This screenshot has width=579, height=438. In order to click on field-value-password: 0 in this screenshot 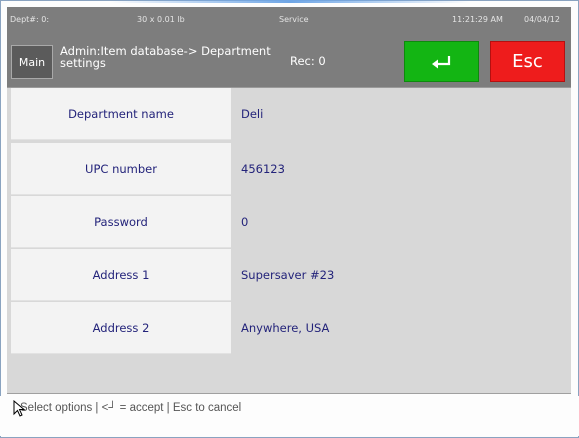, I will do `click(245, 222)`.